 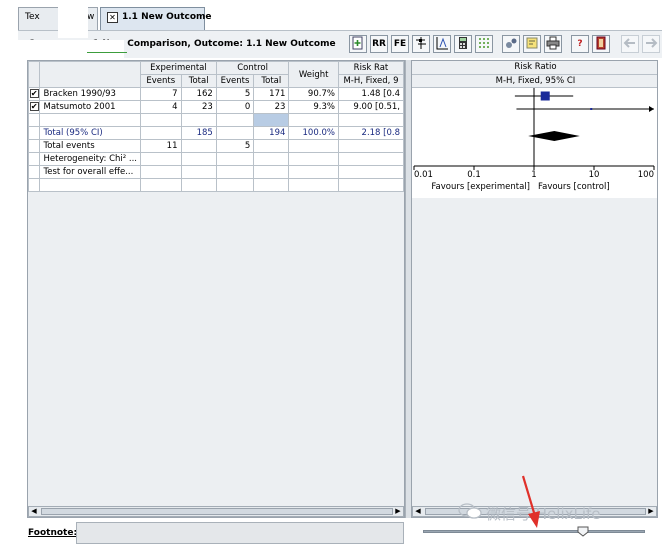 I want to click on total-row: Total (95% CI) 185 194 100.0% 2.18 [0.8, so click(x=216, y=133).